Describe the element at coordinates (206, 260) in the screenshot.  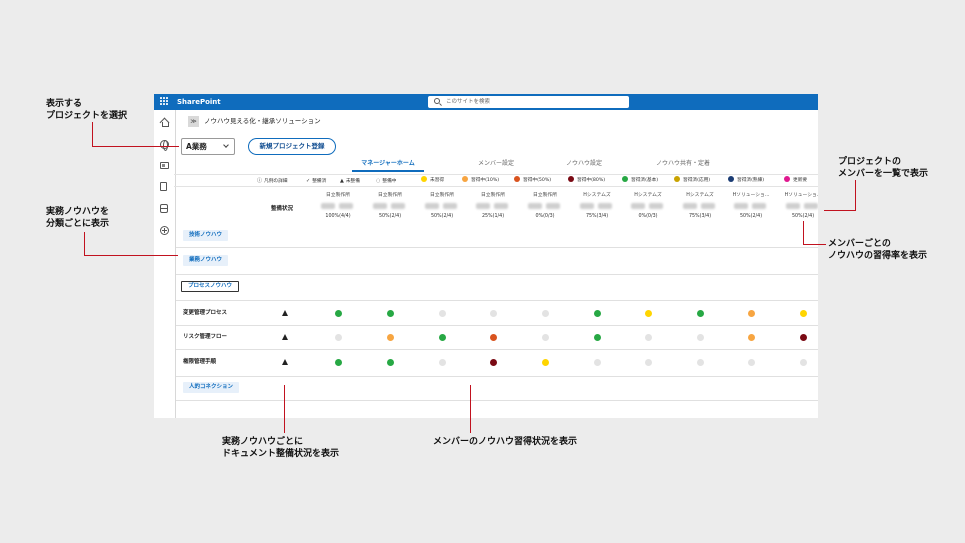
I see `category-business-knowhow: 業務ノウハウ` at that location.